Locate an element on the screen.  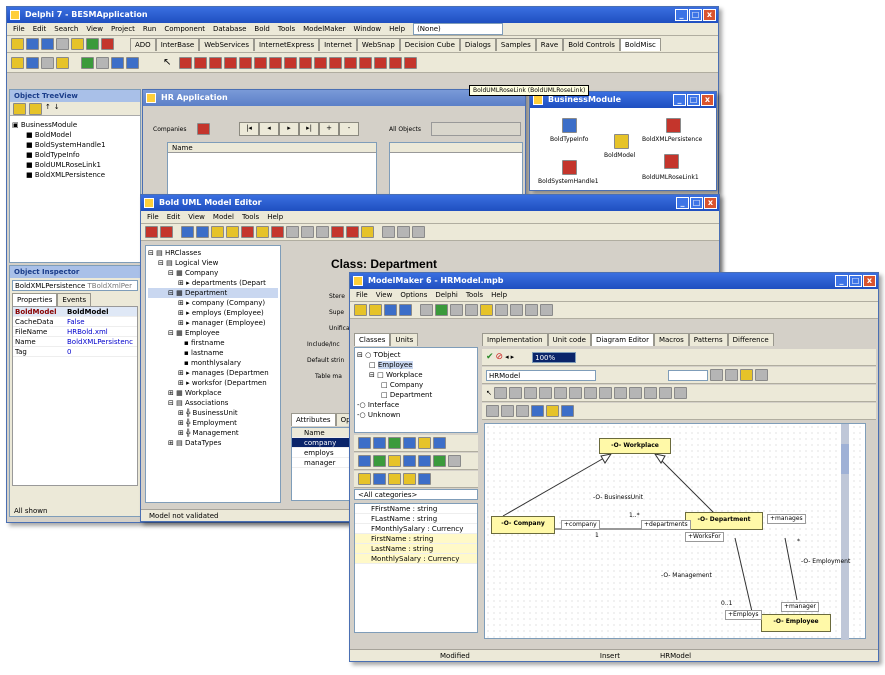
filter-combo is located at coordinates (688, 375).